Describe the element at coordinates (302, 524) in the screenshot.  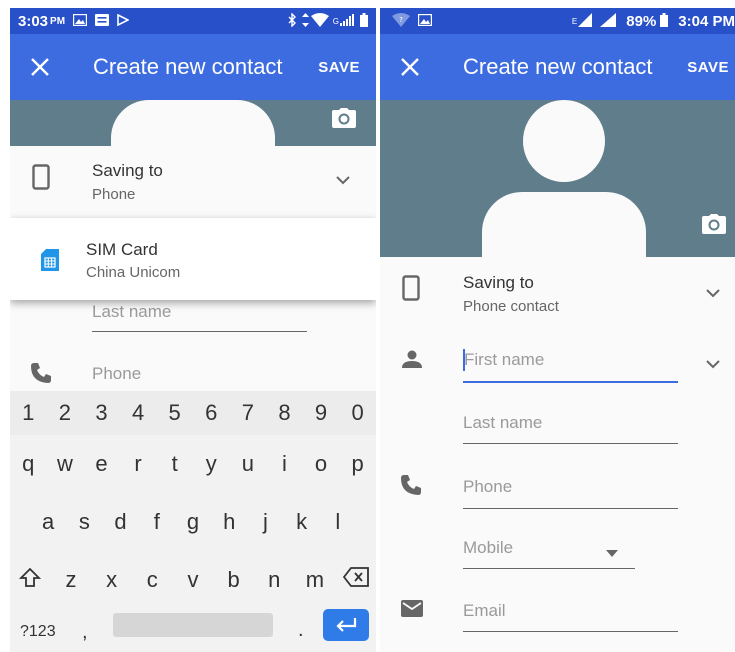
I see `key-k: k` at that location.